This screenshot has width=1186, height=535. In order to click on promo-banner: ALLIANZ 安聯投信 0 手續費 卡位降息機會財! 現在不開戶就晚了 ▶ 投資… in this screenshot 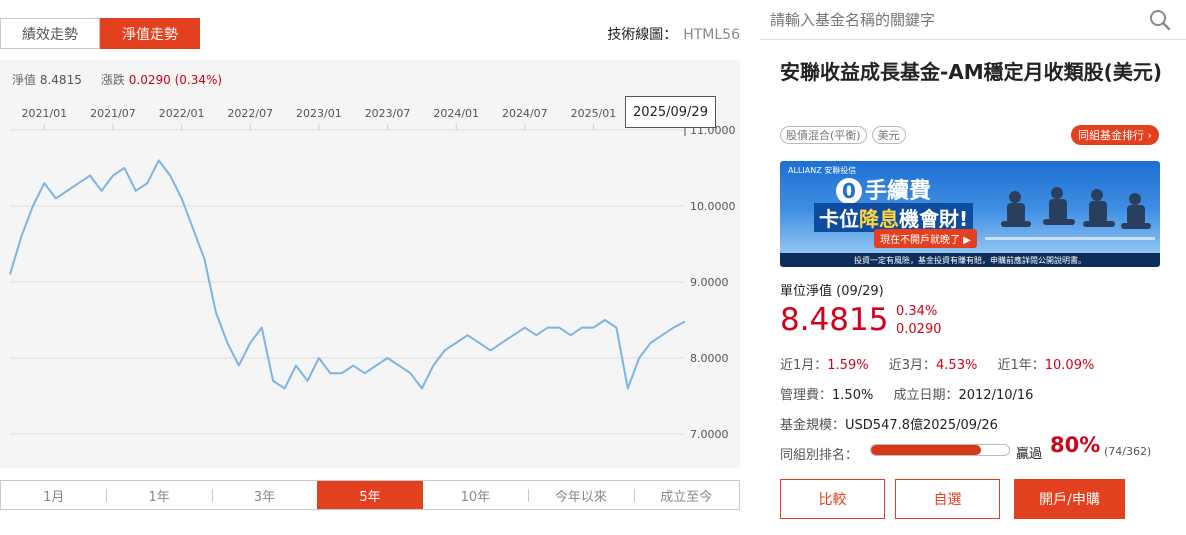, I will do `click(970, 214)`.